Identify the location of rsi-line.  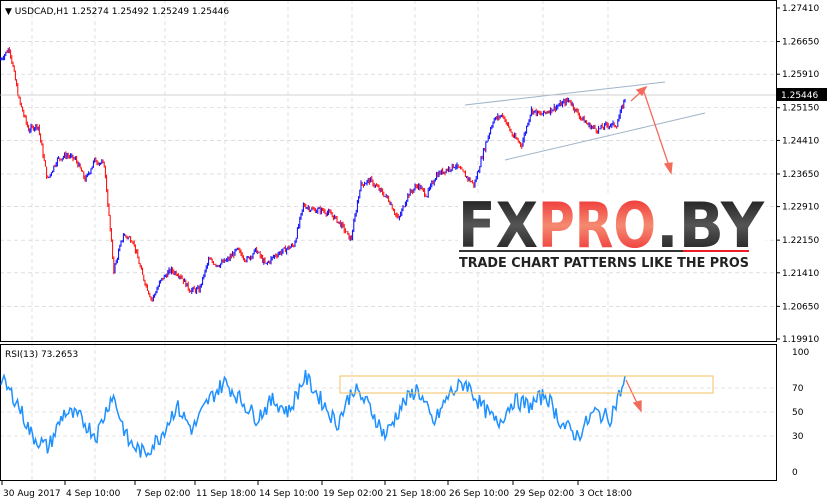
(313, 414).